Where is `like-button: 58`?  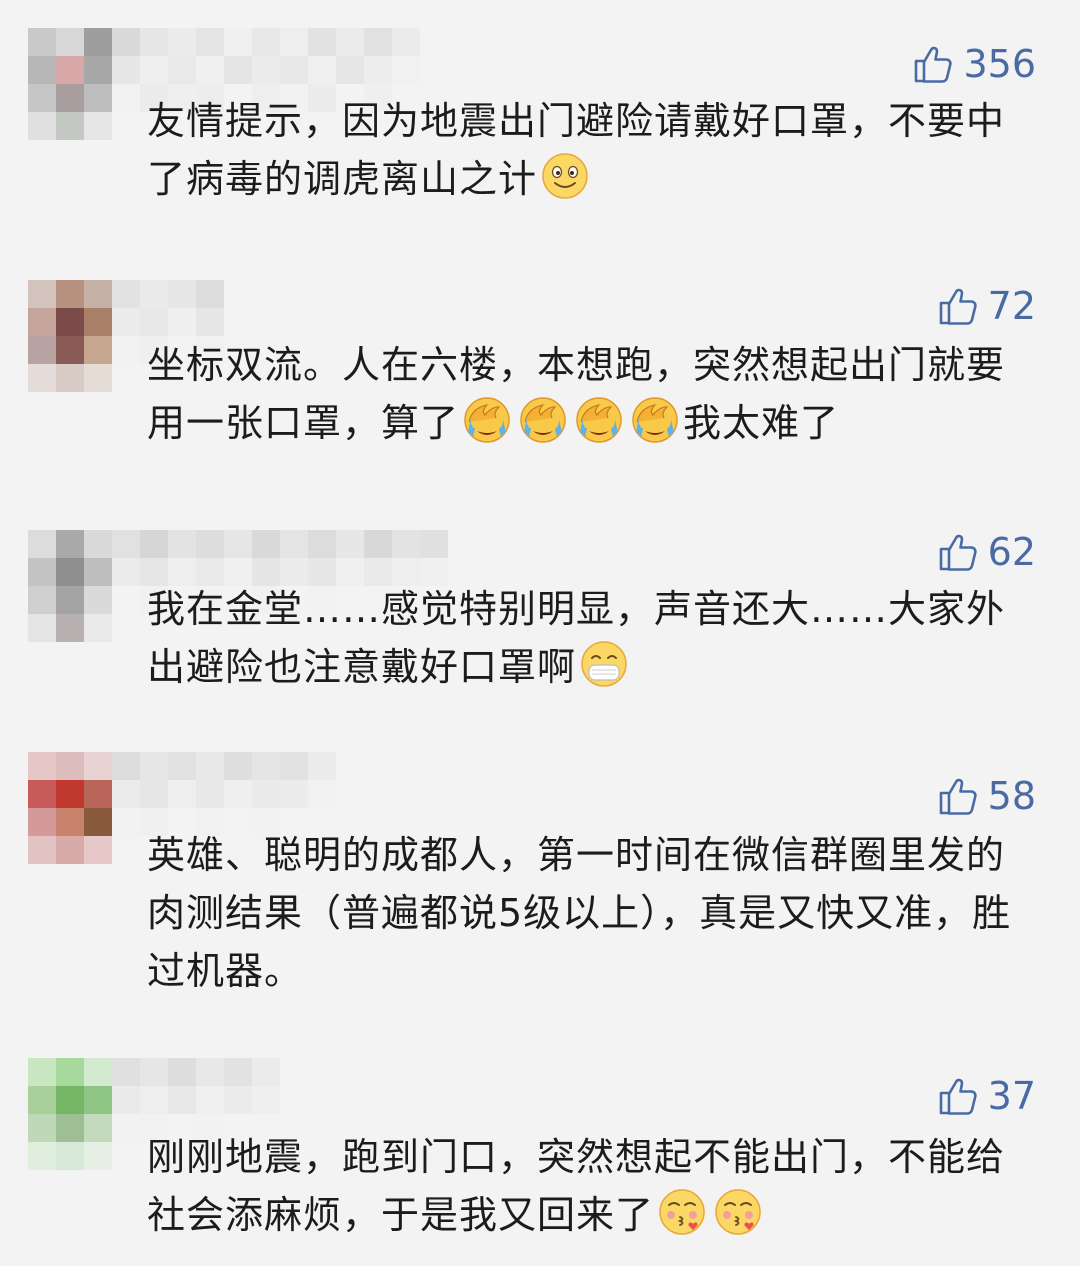
like-button: 58 is located at coordinates (986, 796).